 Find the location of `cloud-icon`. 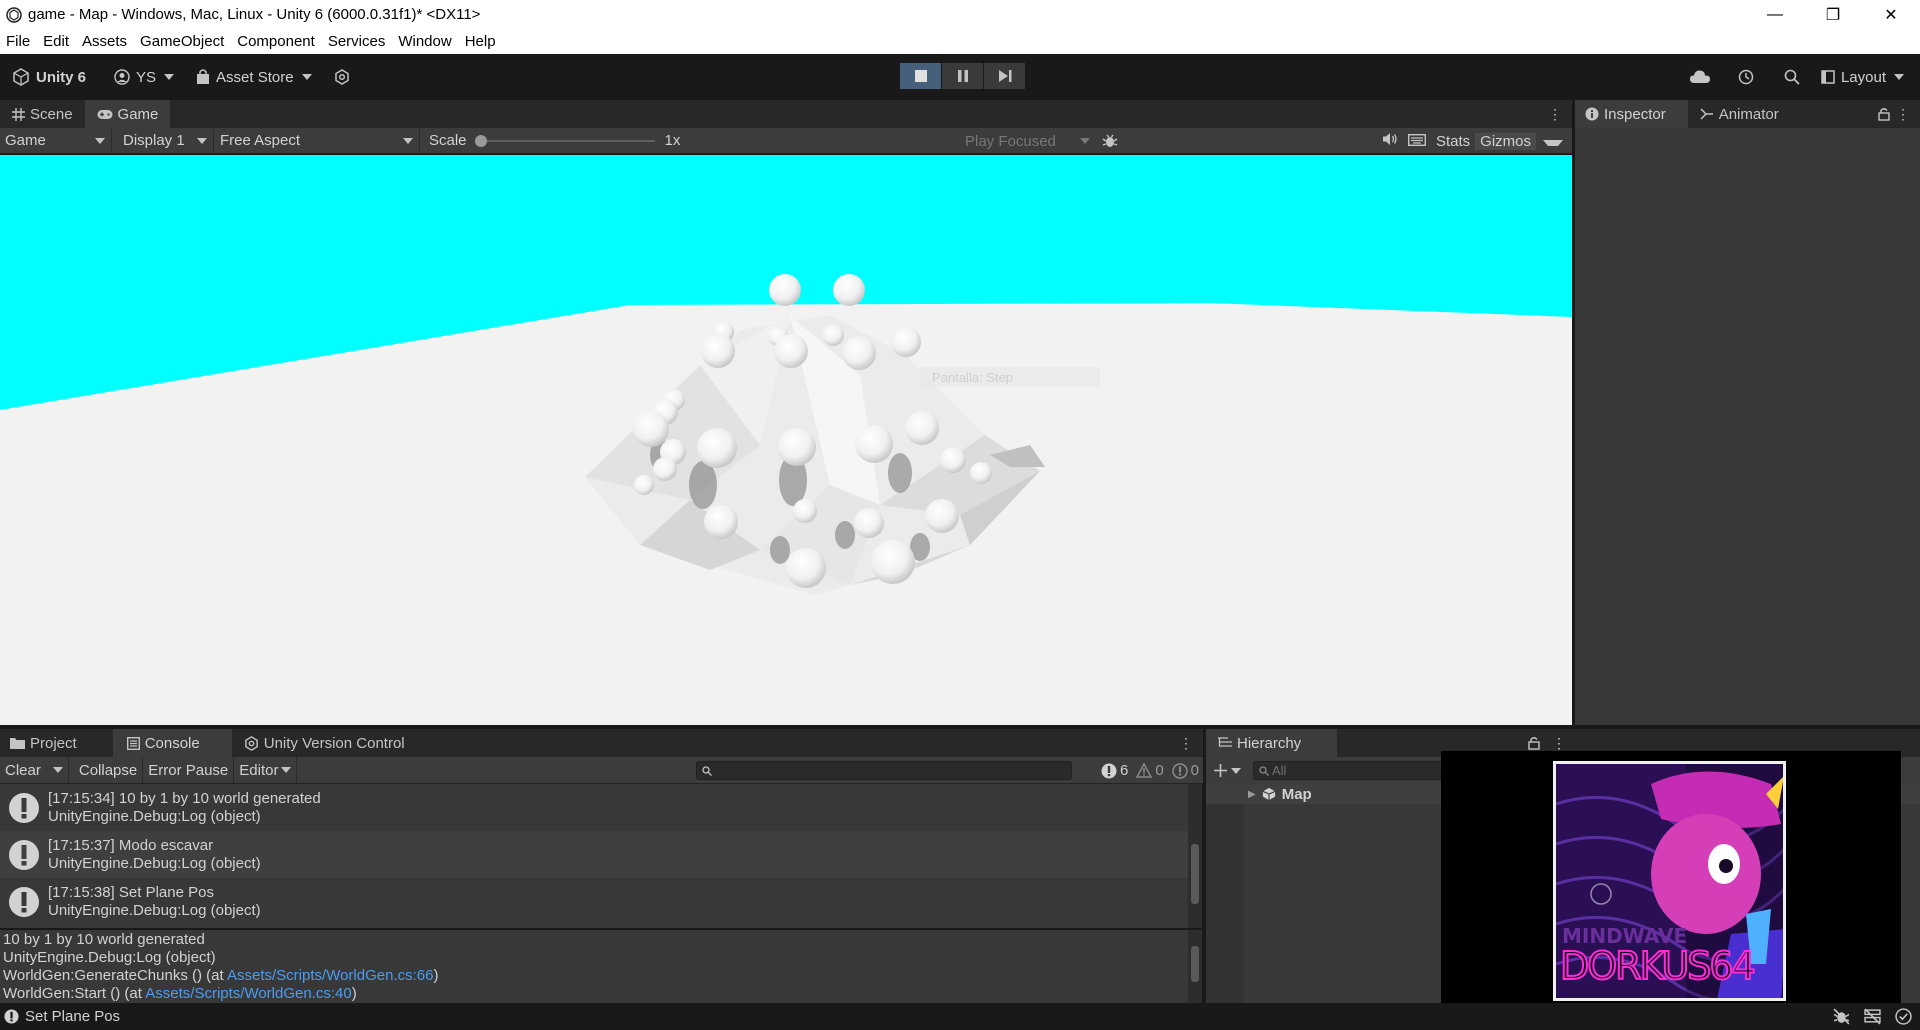

cloud-icon is located at coordinates (1699, 76).